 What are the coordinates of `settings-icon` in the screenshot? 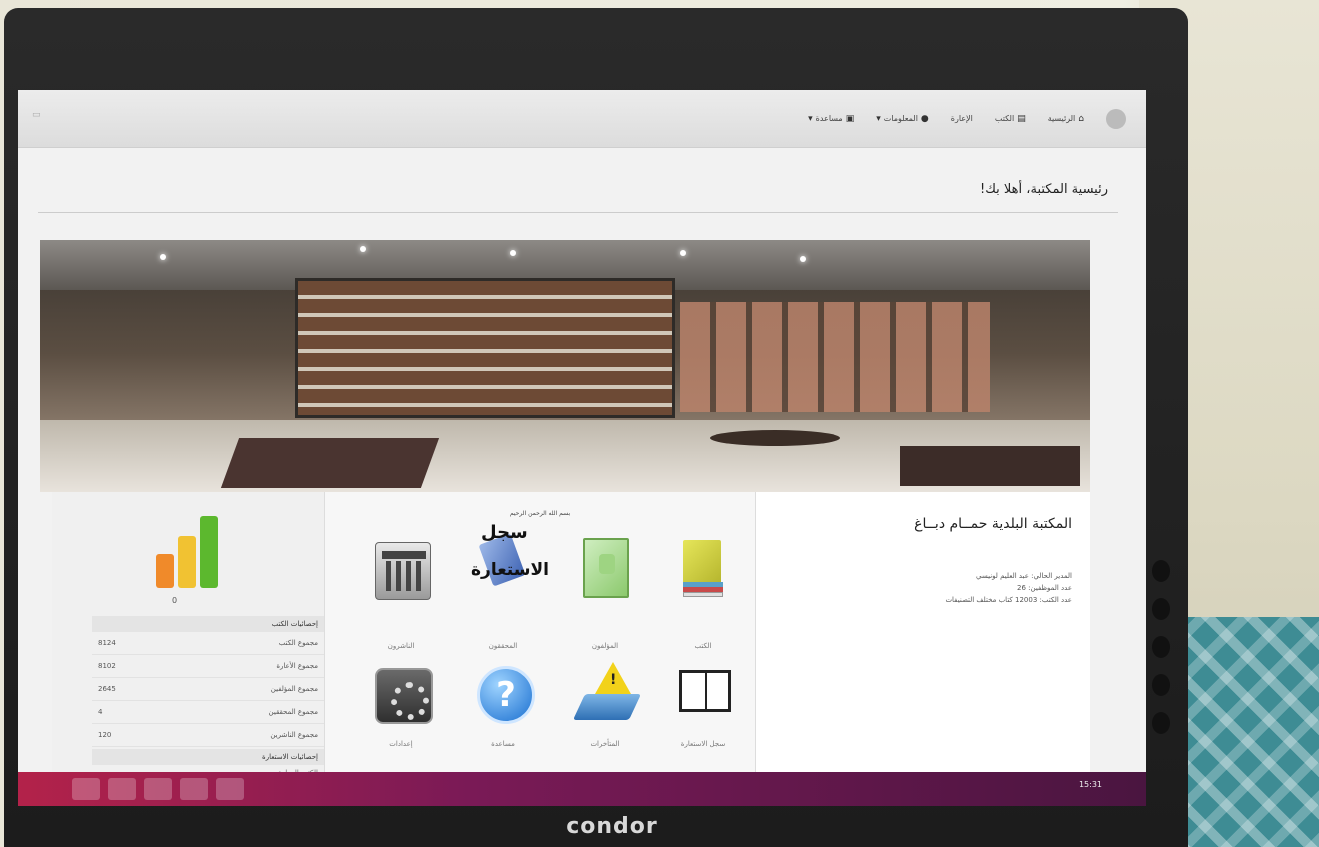 It's located at (402, 695).